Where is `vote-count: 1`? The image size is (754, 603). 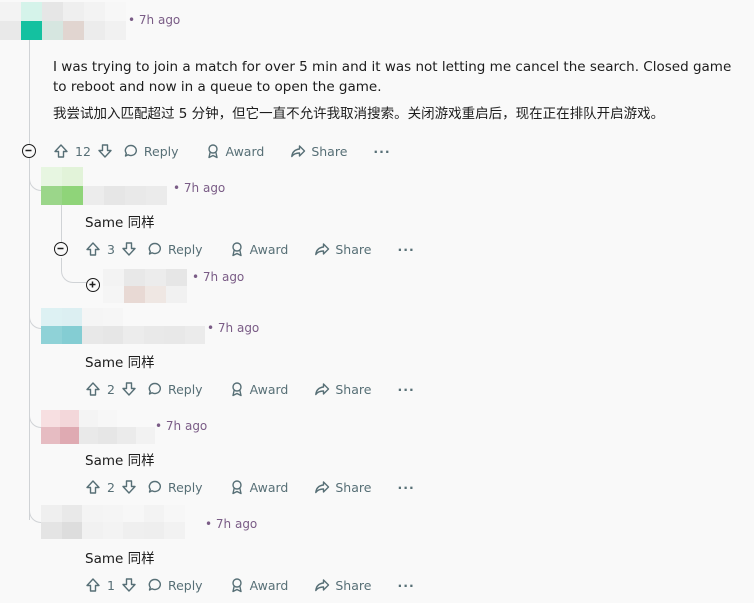
vote-count: 1 is located at coordinates (111, 585).